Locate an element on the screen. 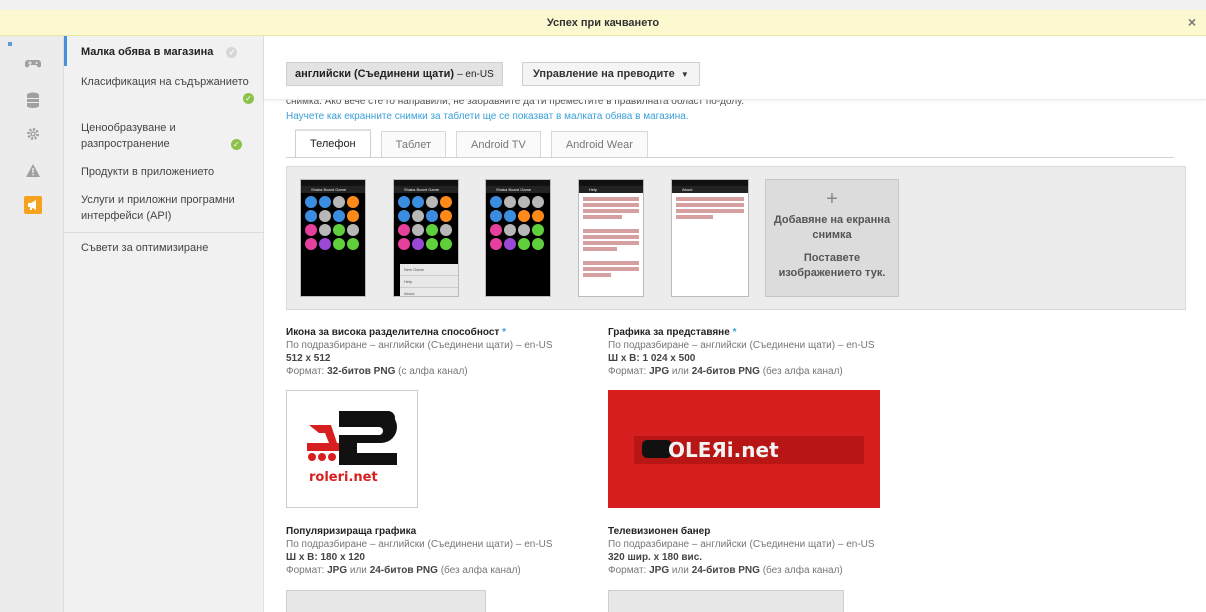 This screenshot has width=1206, height=612. menu-item: About is located at coordinates (409, 293).